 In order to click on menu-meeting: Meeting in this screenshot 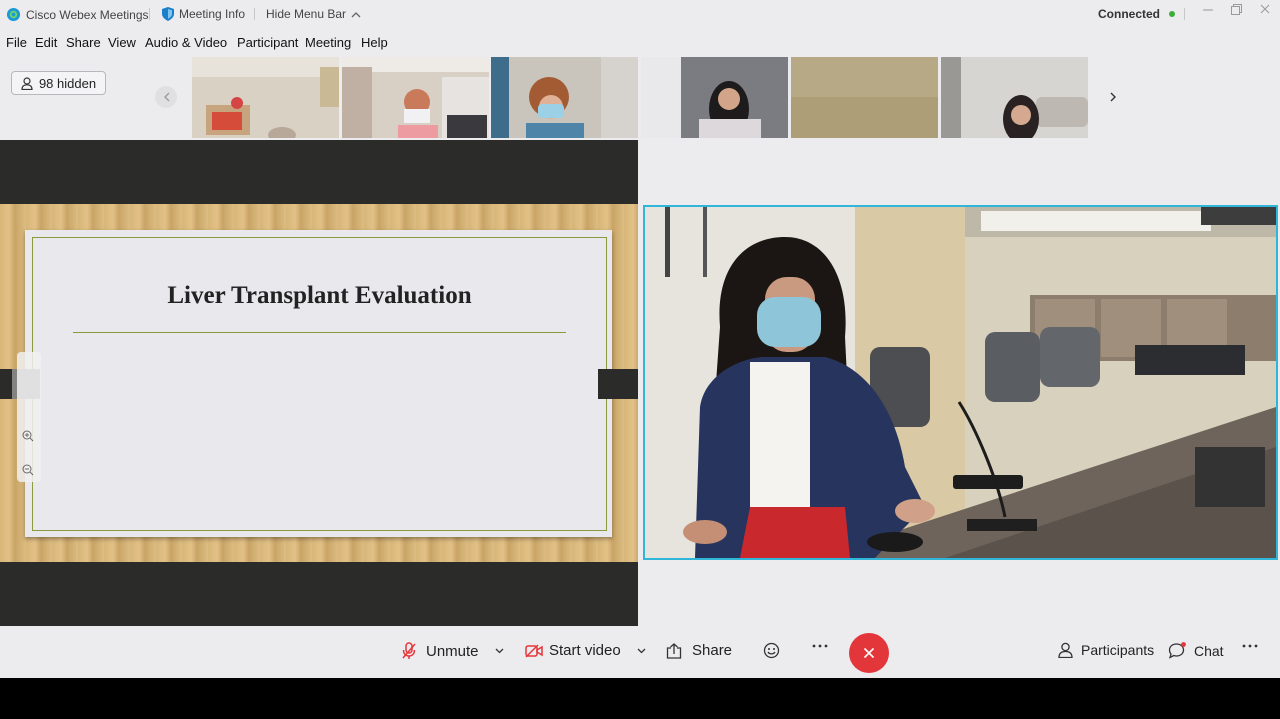, I will do `click(328, 42)`.